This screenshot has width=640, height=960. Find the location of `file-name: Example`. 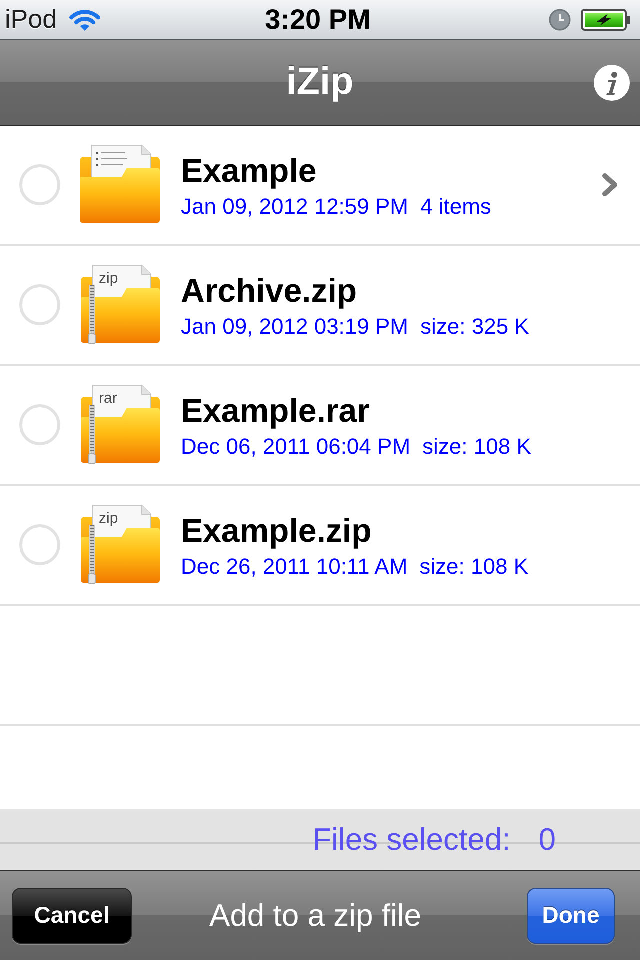

file-name: Example is located at coordinates (249, 171).